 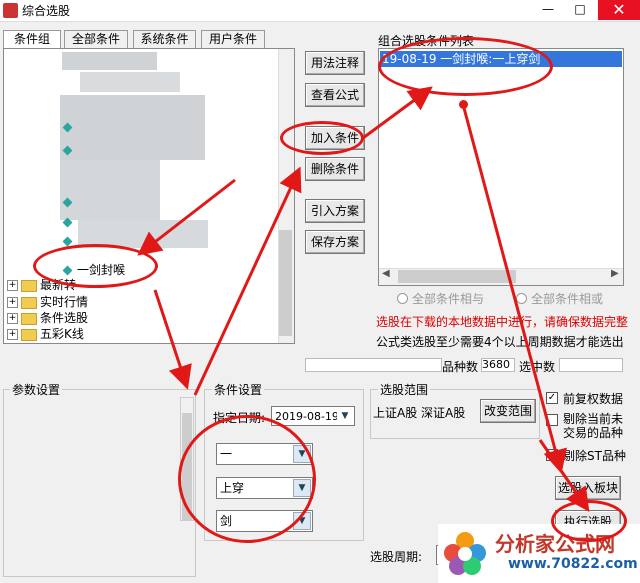 What do you see at coordinates (247, 281) in the screenshot?
I see `arrow-to-add` at bounding box center [247, 281].